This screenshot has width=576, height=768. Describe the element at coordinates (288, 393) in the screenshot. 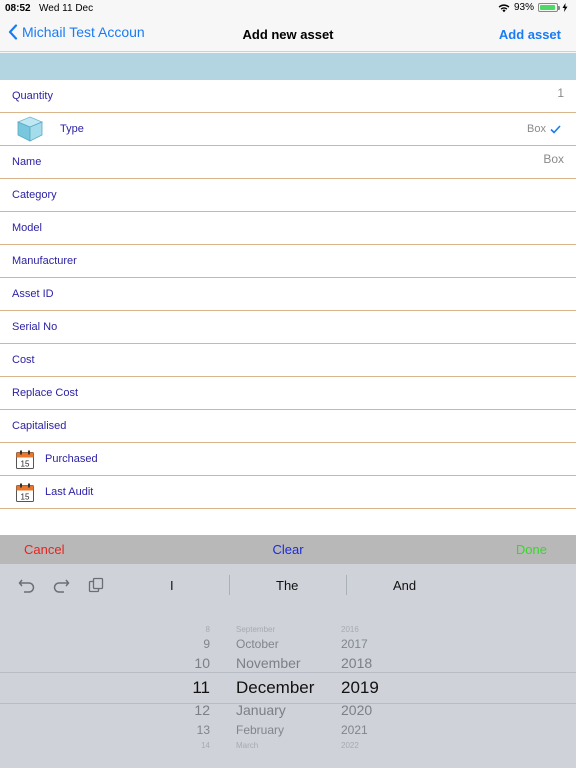

I see `replace-cost-row: Replace Cost` at that location.